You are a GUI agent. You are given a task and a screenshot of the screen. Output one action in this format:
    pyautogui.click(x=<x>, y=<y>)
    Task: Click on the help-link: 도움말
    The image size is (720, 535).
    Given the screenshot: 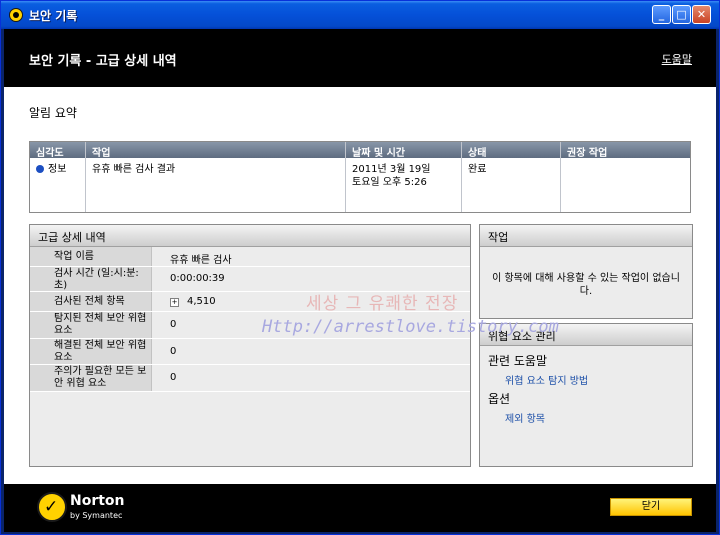 What is the action you would take?
    pyautogui.click(x=677, y=59)
    